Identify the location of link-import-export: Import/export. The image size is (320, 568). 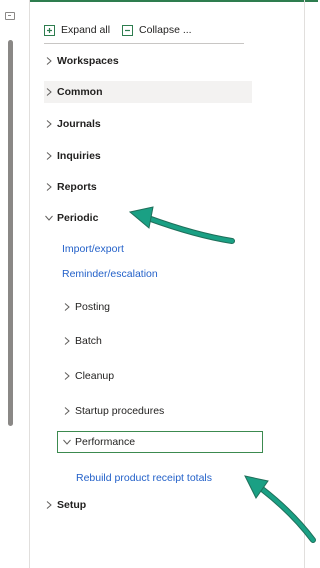
(93, 249).